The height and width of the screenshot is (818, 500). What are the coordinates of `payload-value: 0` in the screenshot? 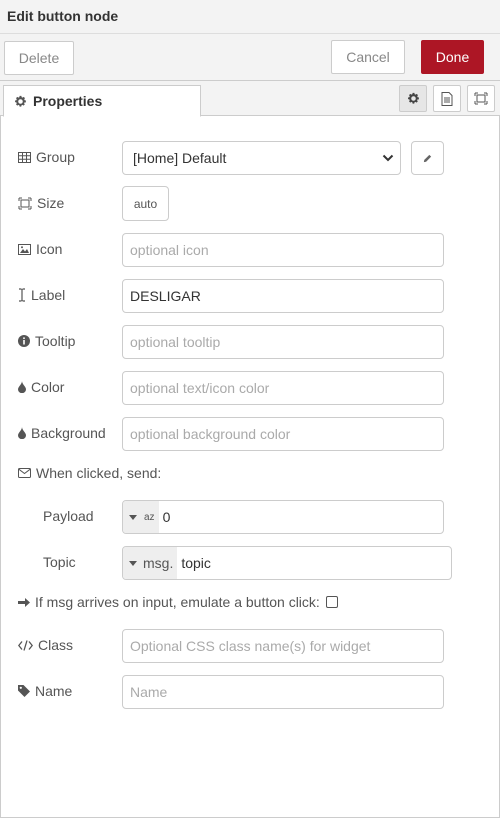 It's located at (165, 517).